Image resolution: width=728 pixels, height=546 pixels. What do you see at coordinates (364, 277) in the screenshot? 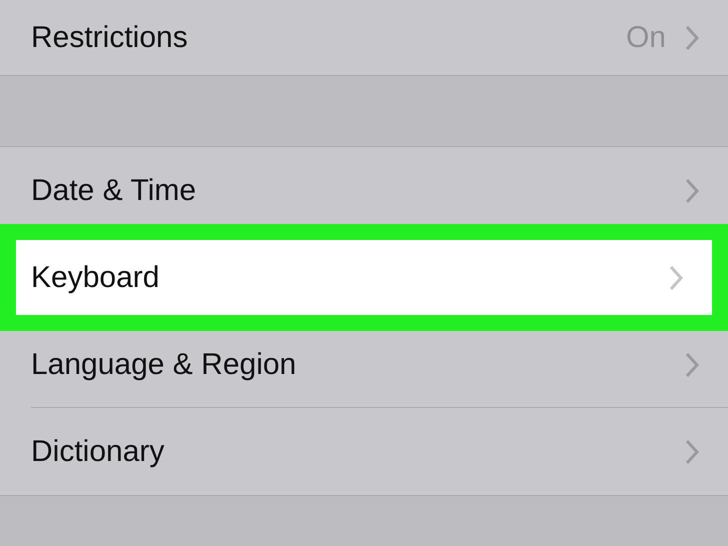
I see `selected-settings-row: Keyboard` at bounding box center [364, 277].